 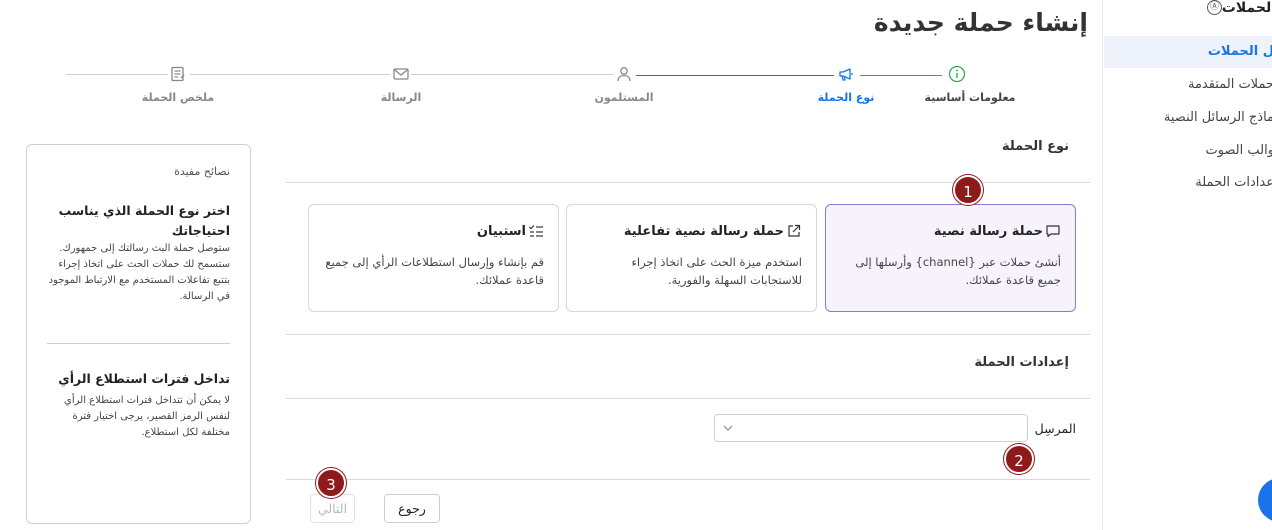 I want to click on card-title-text: استبيان, so click(x=501, y=231).